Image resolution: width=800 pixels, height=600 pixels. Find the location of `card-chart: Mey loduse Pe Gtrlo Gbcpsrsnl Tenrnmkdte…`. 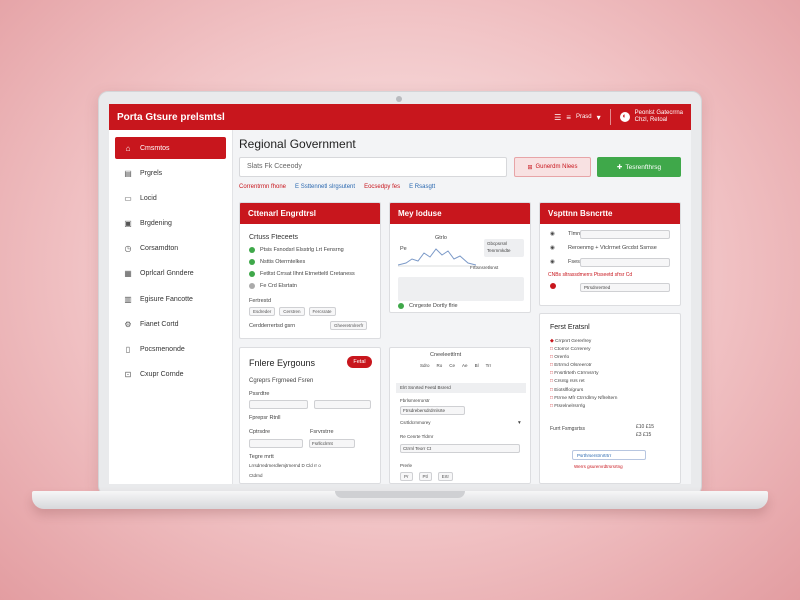

card-chart: Mey loduse Pe Gtrlo Gbcpsrsnl Tenrnmkdte… is located at coordinates (460, 257).